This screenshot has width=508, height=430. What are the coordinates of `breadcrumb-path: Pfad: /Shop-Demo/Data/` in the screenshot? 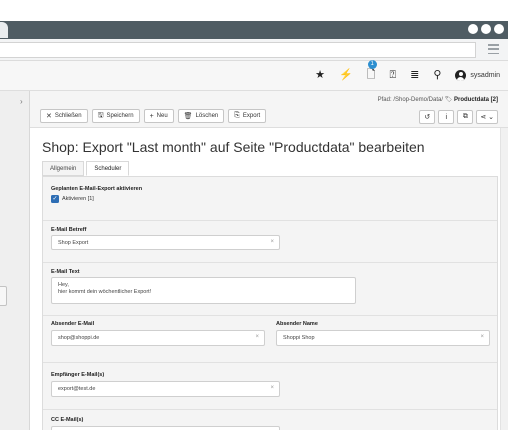 It's located at (410, 100).